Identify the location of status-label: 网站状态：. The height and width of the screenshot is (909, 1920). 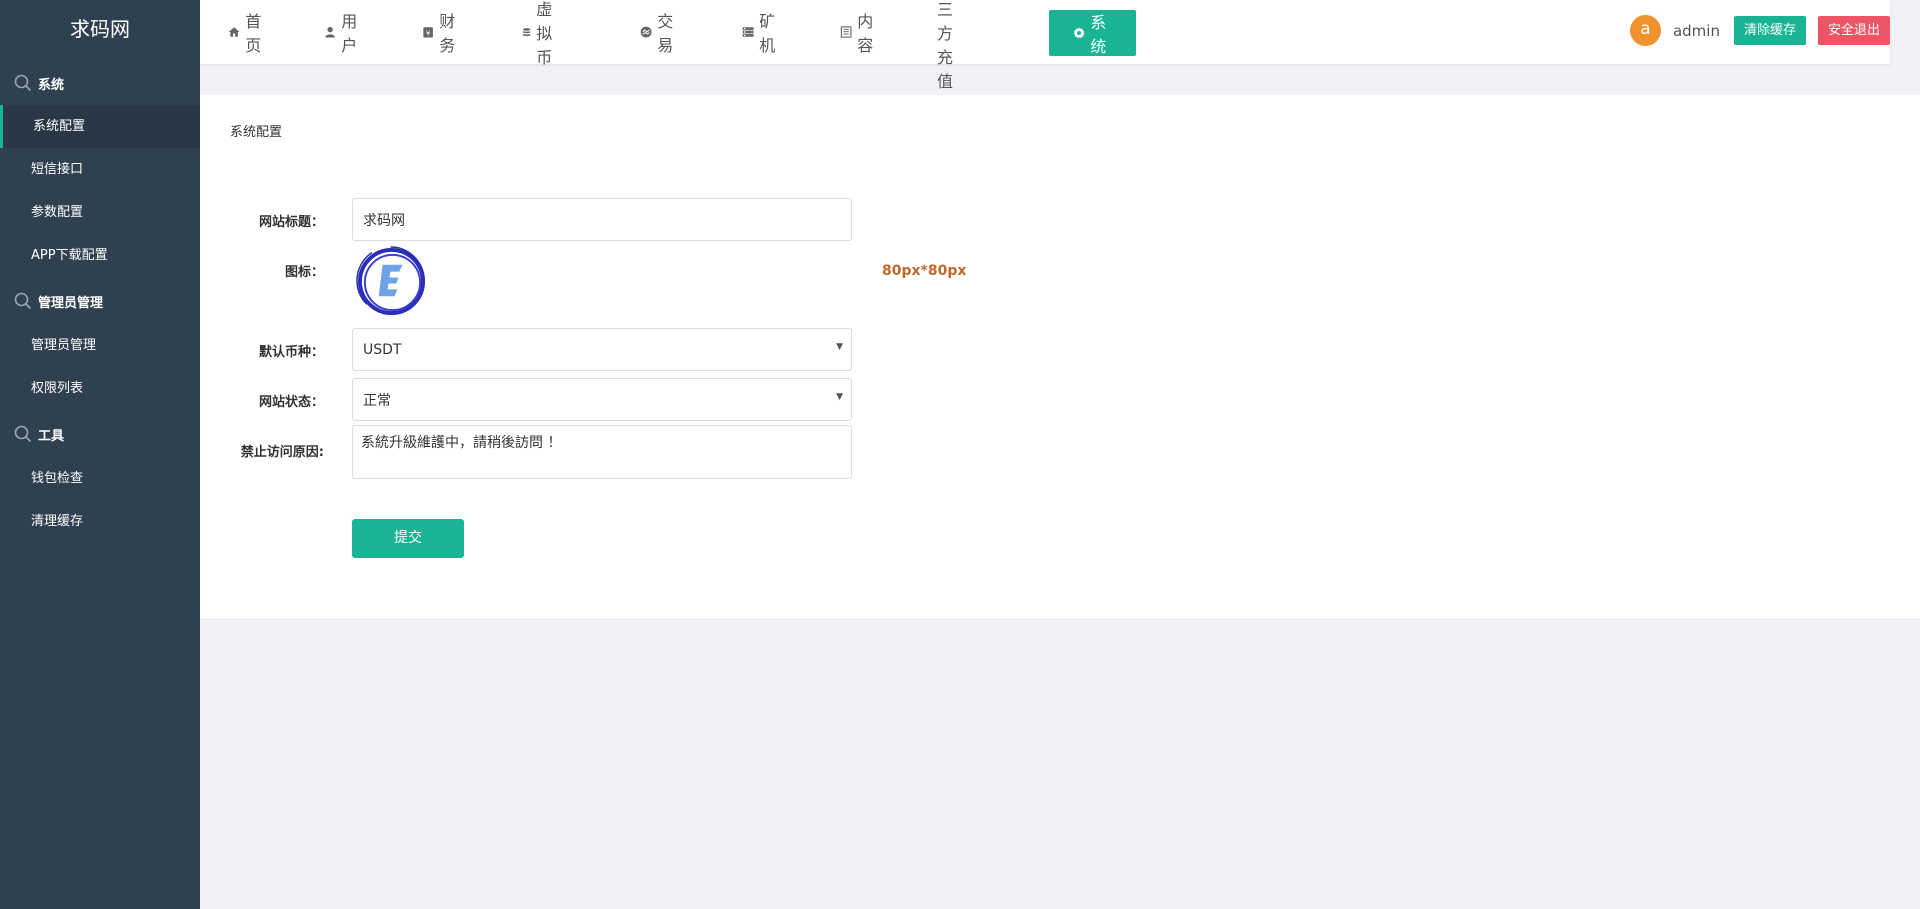
(291, 402).